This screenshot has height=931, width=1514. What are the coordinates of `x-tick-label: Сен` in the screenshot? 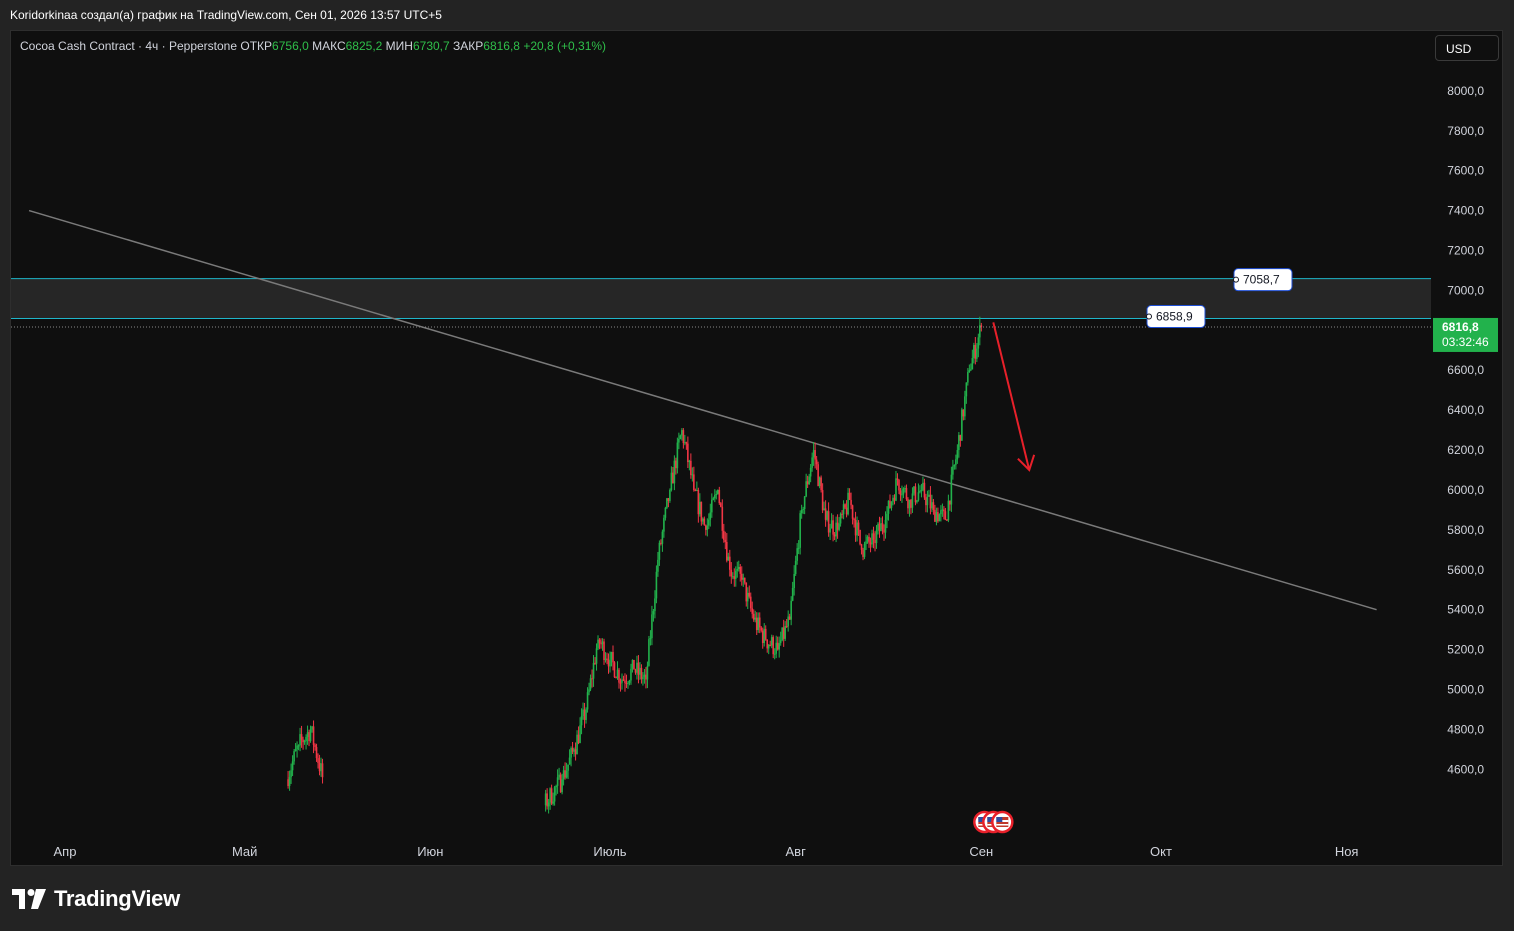 It's located at (981, 851).